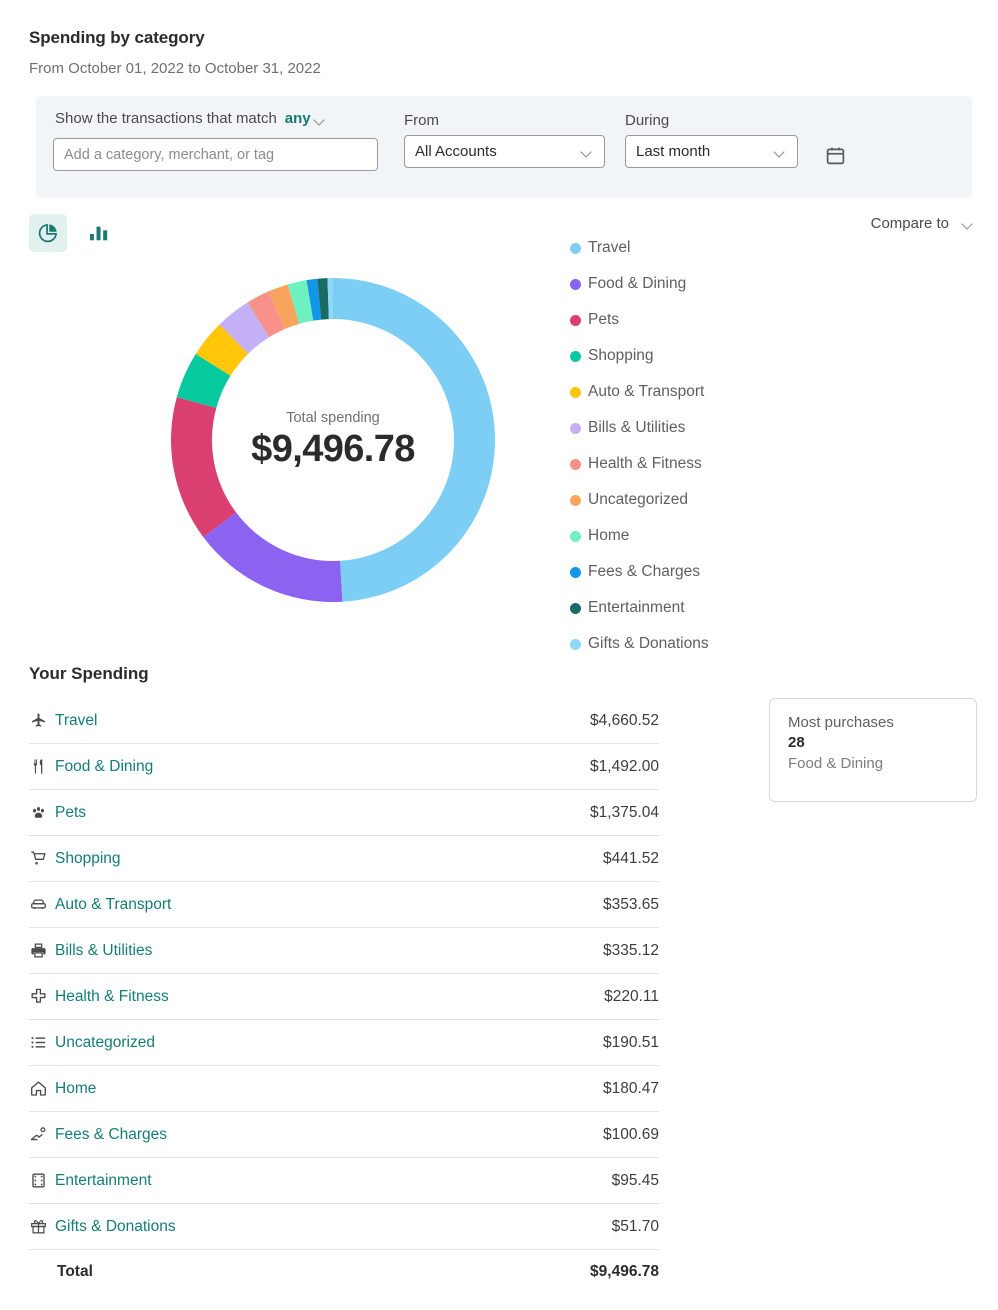 This screenshot has height=1310, width=998. What do you see at coordinates (646, 391) in the screenshot?
I see `legend-item-label: Auto & Transport` at bounding box center [646, 391].